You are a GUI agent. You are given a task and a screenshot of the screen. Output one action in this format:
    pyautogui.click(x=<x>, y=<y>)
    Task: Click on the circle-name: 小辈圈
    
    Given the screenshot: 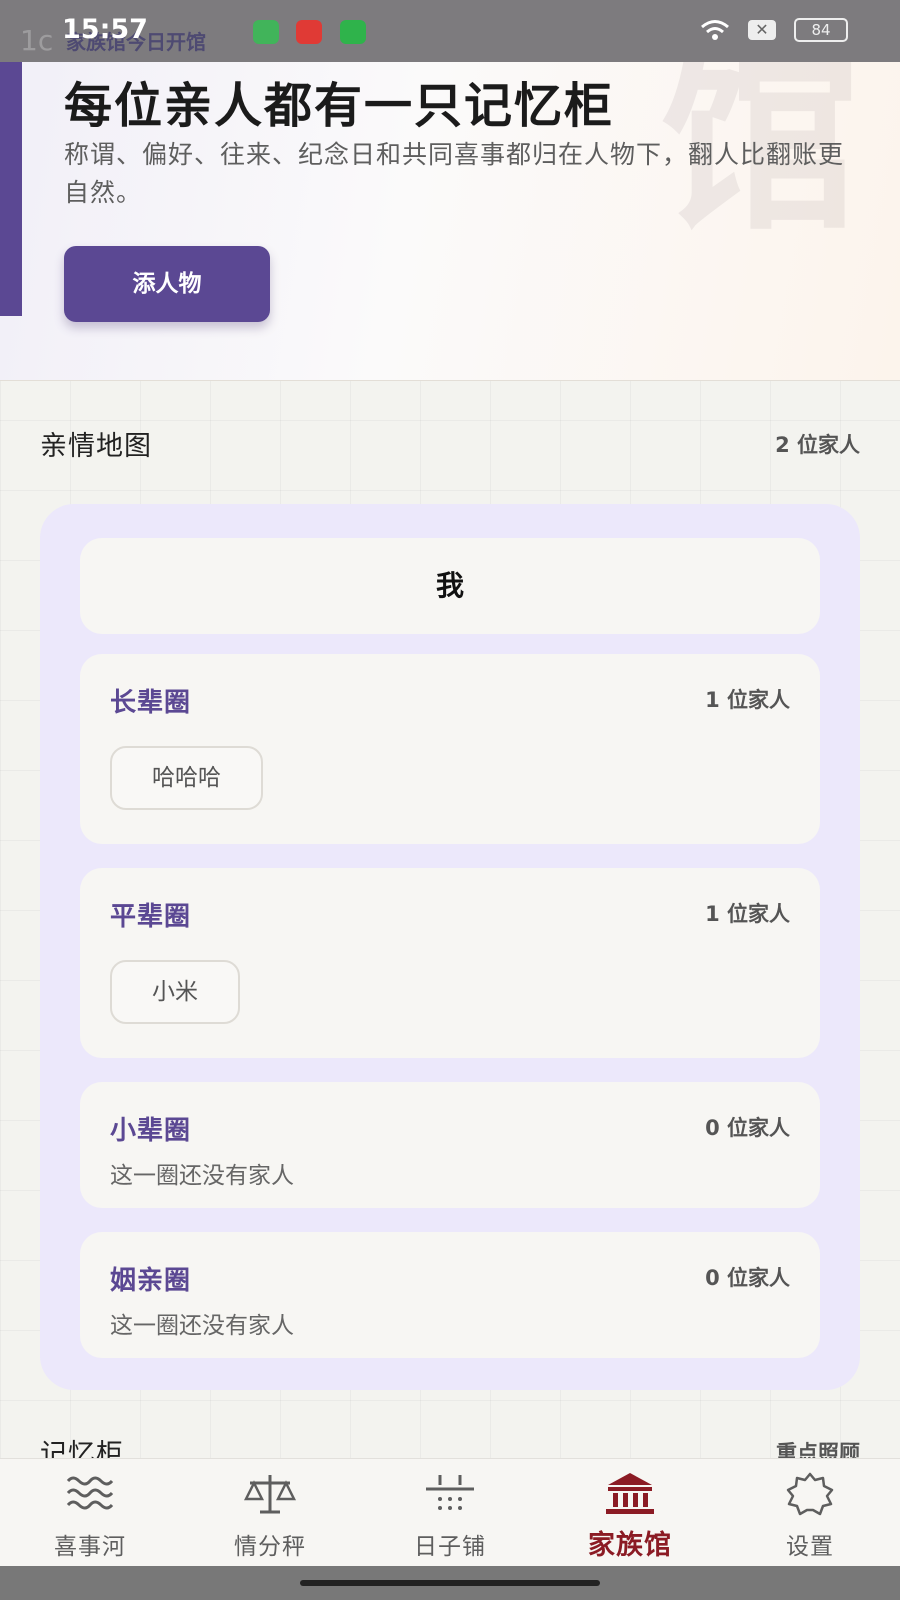 What is the action you would take?
    pyautogui.click(x=151, y=1131)
    